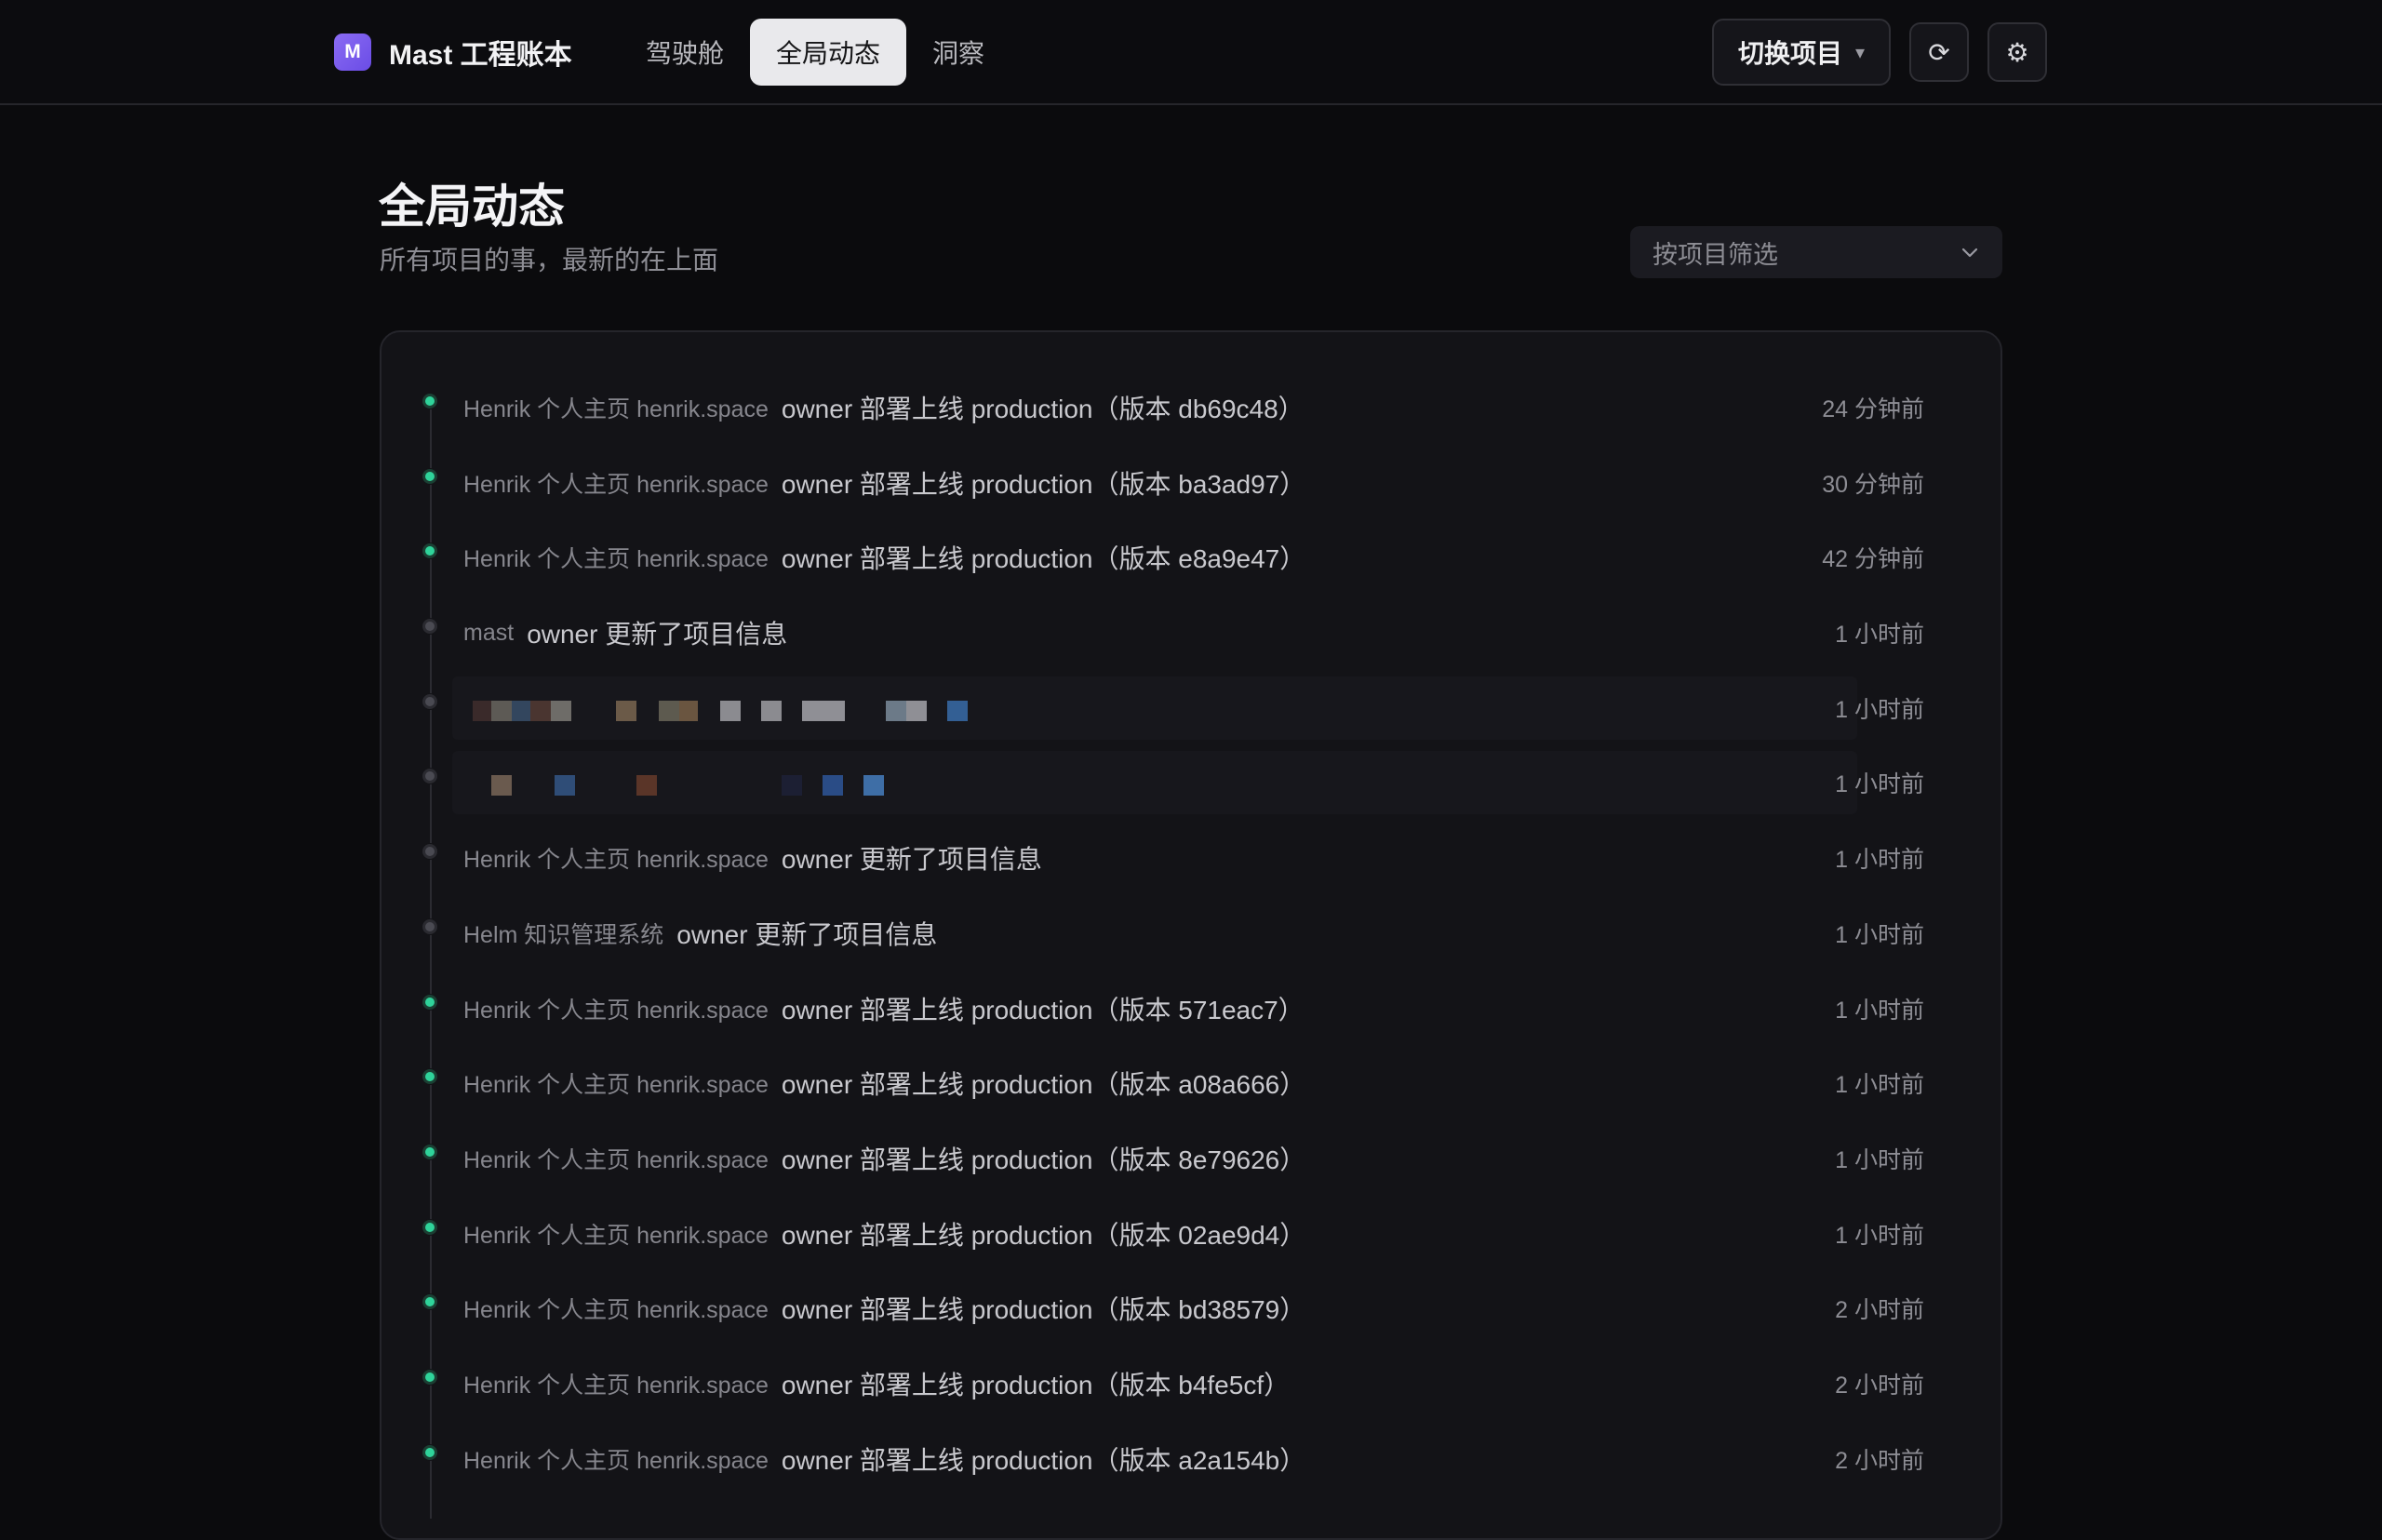 The width and height of the screenshot is (2382, 1540). What do you see at coordinates (563, 934) in the screenshot?
I see `feed-item-project: Helm 知识管理系统` at bounding box center [563, 934].